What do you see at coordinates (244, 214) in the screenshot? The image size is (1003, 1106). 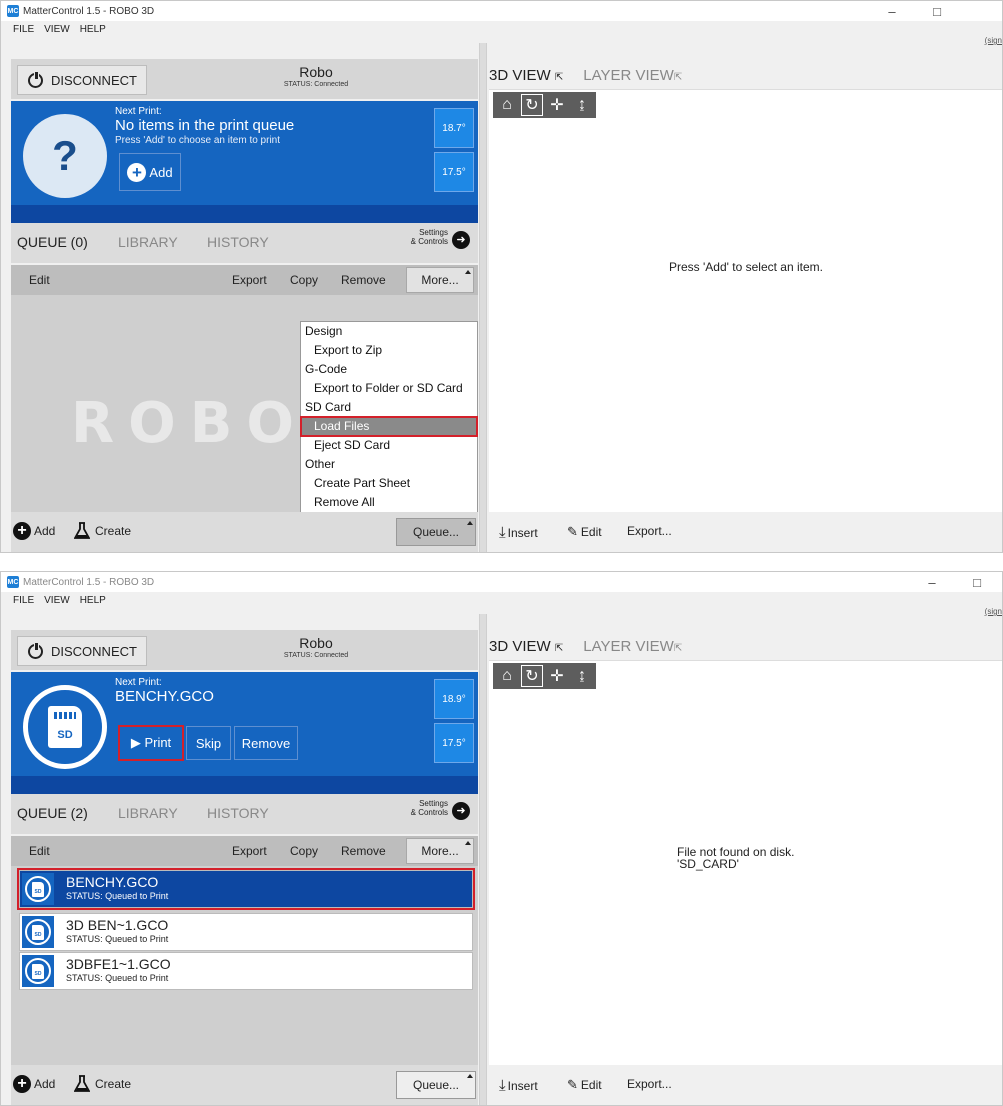 I see `progress-strip` at bounding box center [244, 214].